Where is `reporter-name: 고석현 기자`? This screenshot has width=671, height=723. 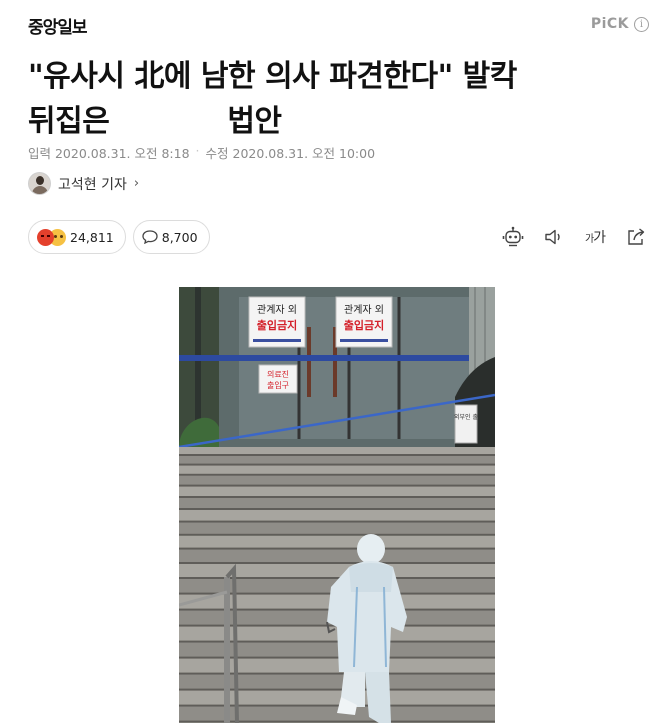 reporter-name: 고석현 기자 is located at coordinates (92, 184).